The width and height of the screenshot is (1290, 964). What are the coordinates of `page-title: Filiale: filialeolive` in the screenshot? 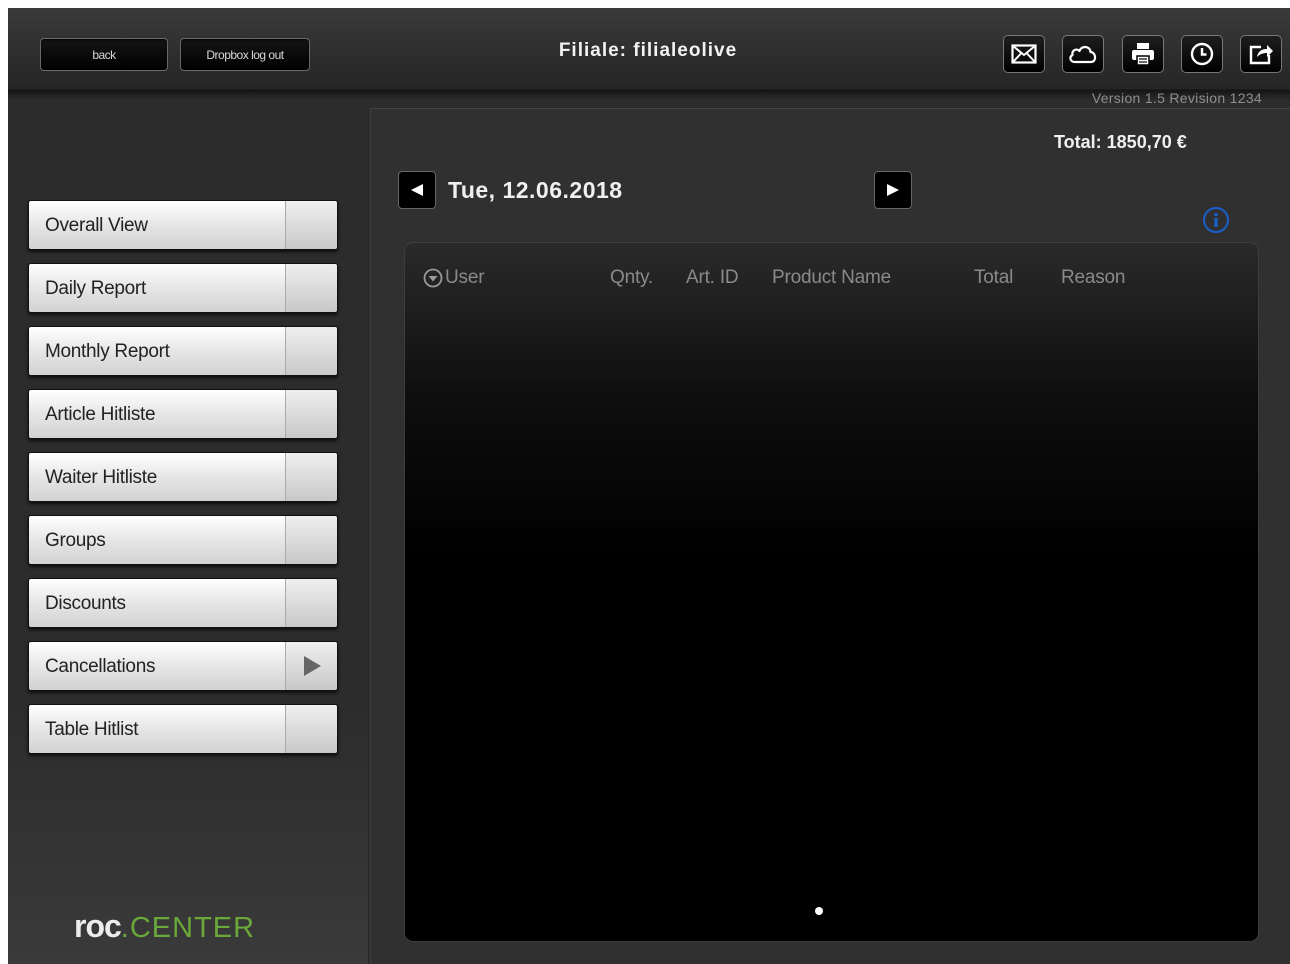 It's located at (648, 50).